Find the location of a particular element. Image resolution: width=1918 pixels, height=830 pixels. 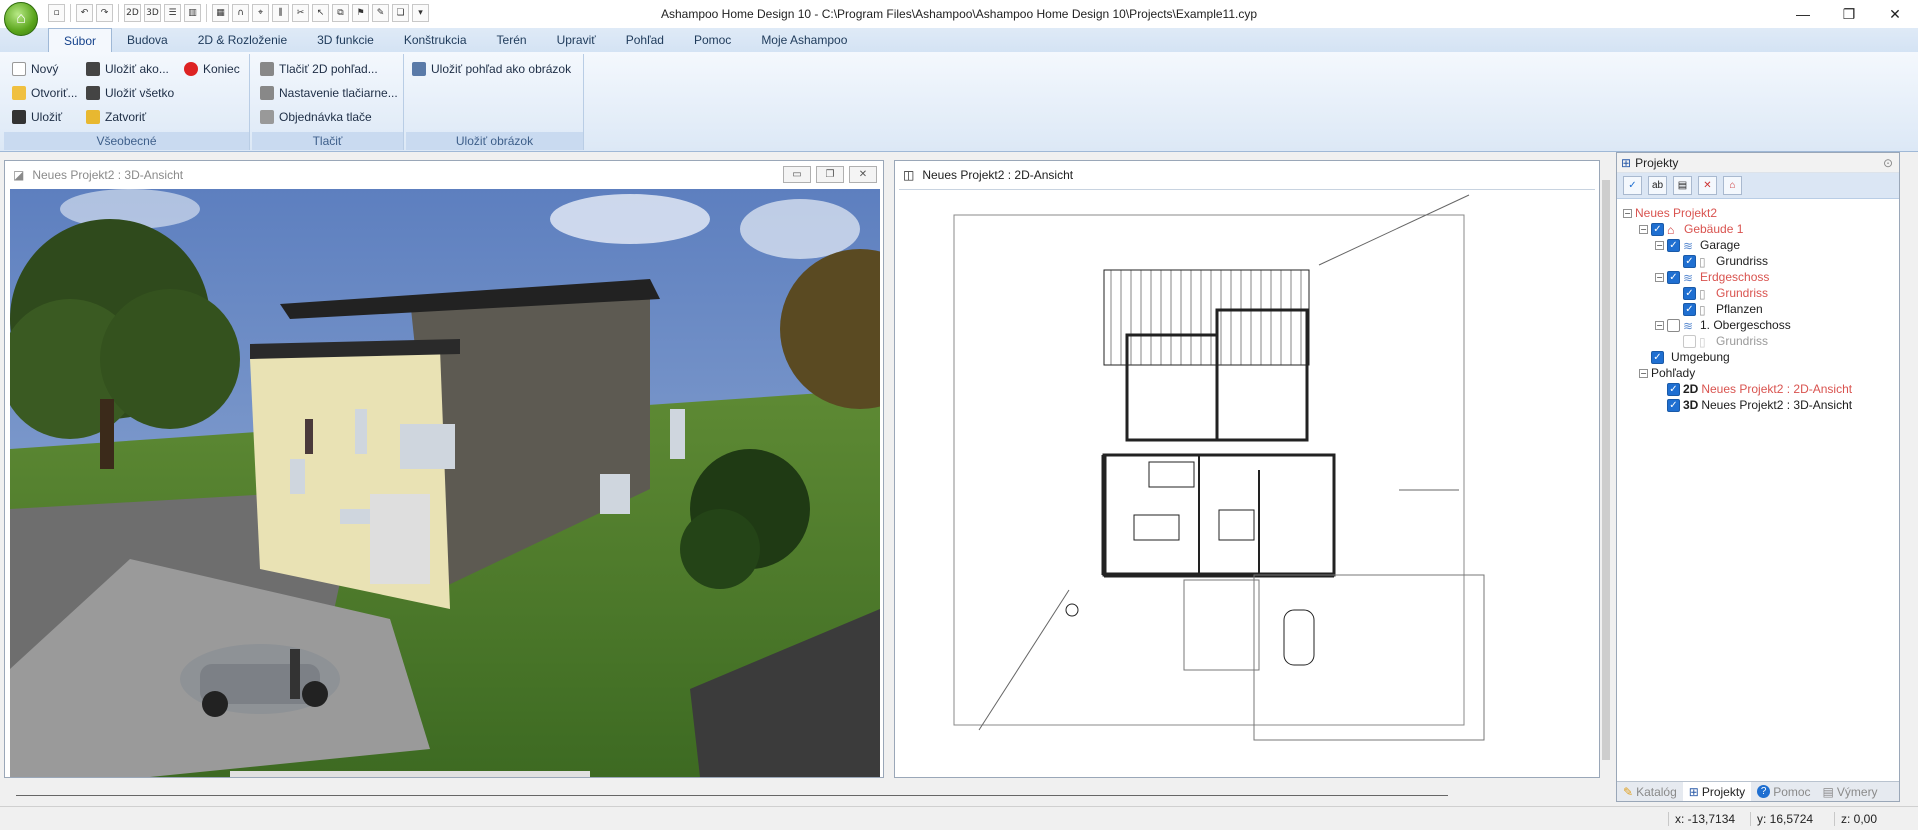

tab-pohlad: Pohľad is located at coordinates (645, 40).